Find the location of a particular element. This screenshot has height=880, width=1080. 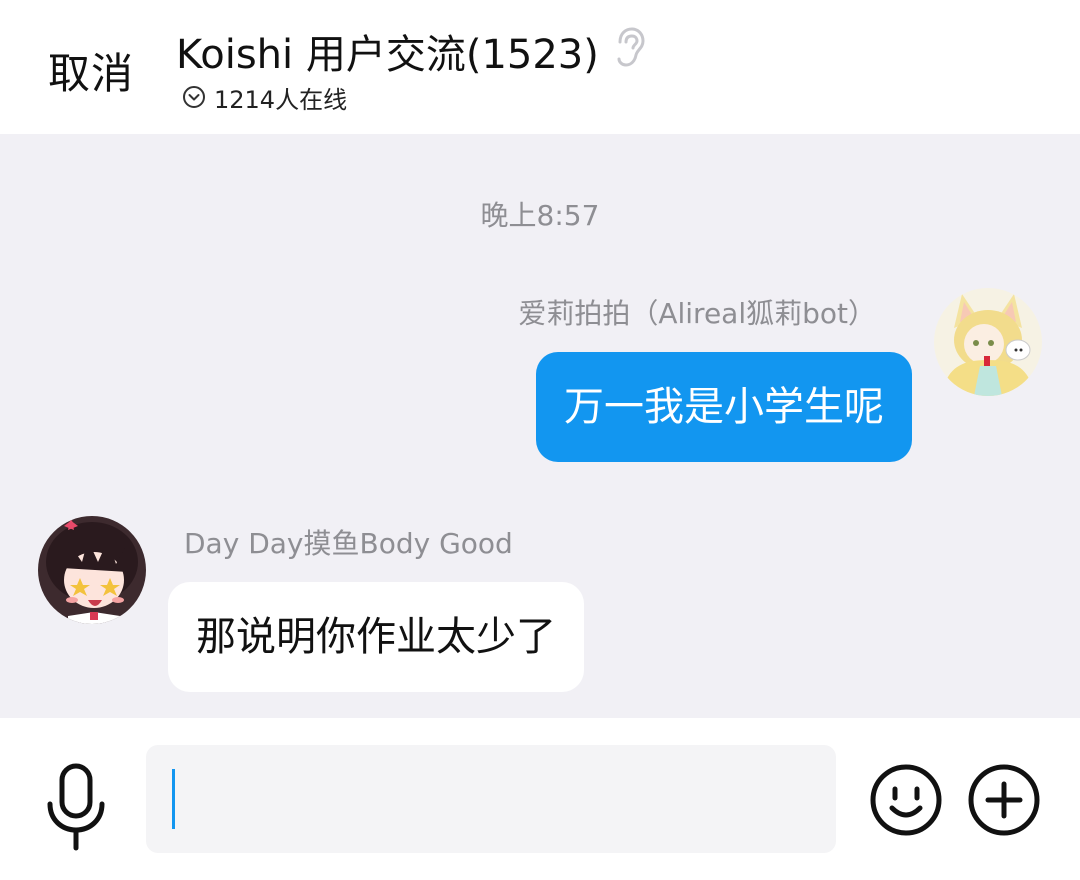

microphone-icon is located at coordinates (76, 808).